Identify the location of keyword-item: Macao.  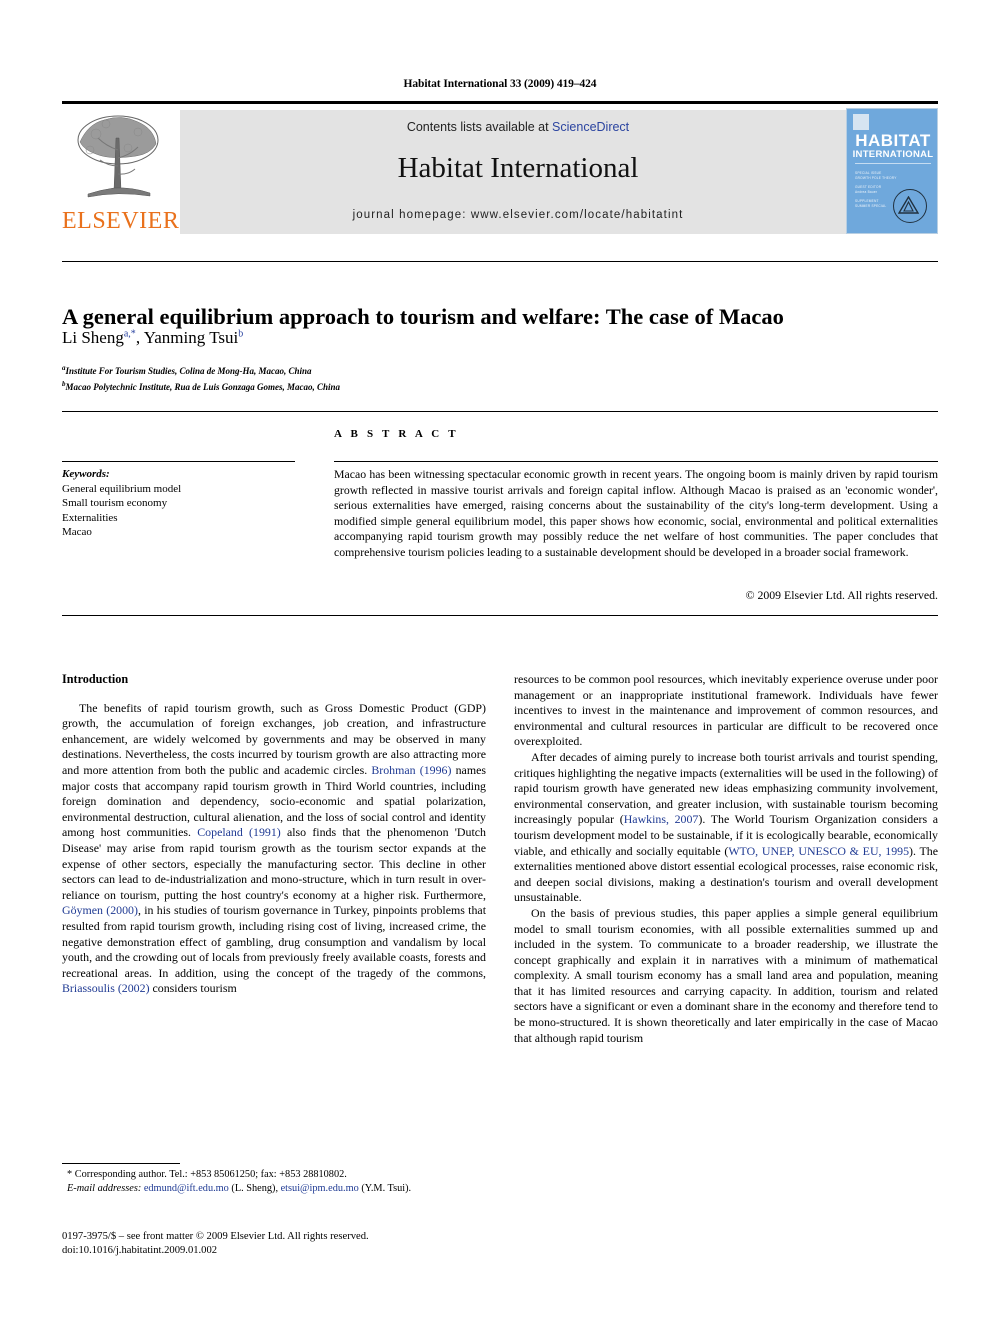
(77, 532).